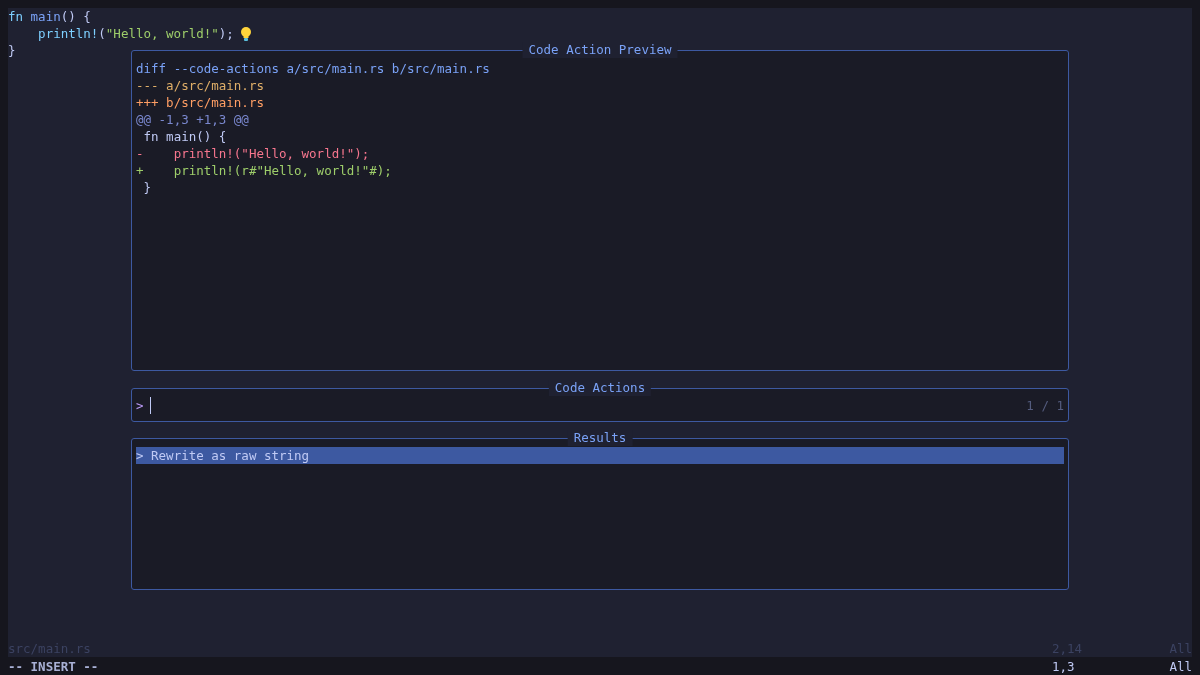 This screenshot has width=1200, height=675. What do you see at coordinates (600, 438) in the screenshot?
I see `window-title: Results` at bounding box center [600, 438].